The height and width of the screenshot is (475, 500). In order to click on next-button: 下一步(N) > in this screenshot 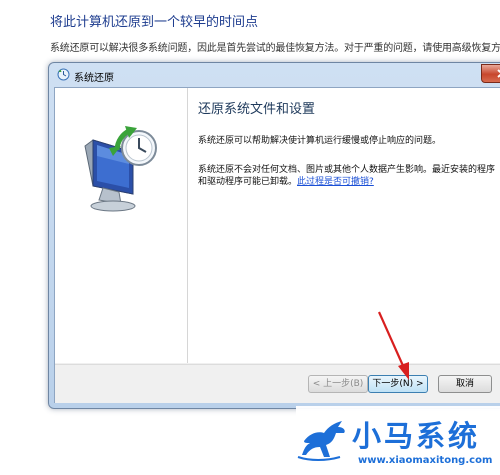, I will do `click(398, 384)`.